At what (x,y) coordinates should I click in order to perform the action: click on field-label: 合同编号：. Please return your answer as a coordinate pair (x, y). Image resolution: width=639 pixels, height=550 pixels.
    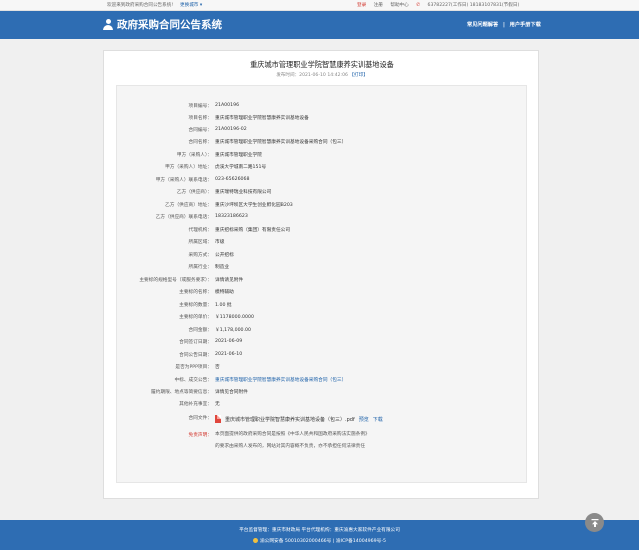
    Looking at the image, I should click on (200, 130).